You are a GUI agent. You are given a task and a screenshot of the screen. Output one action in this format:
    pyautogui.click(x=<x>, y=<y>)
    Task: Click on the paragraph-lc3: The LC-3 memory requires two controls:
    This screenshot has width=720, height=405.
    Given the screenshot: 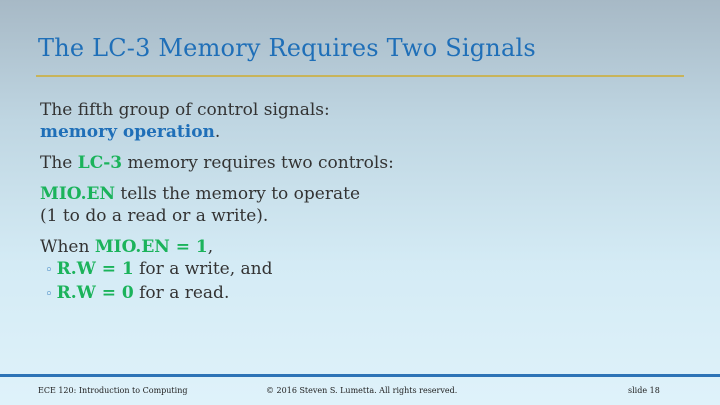 What is the action you would take?
    pyautogui.click(x=360, y=163)
    